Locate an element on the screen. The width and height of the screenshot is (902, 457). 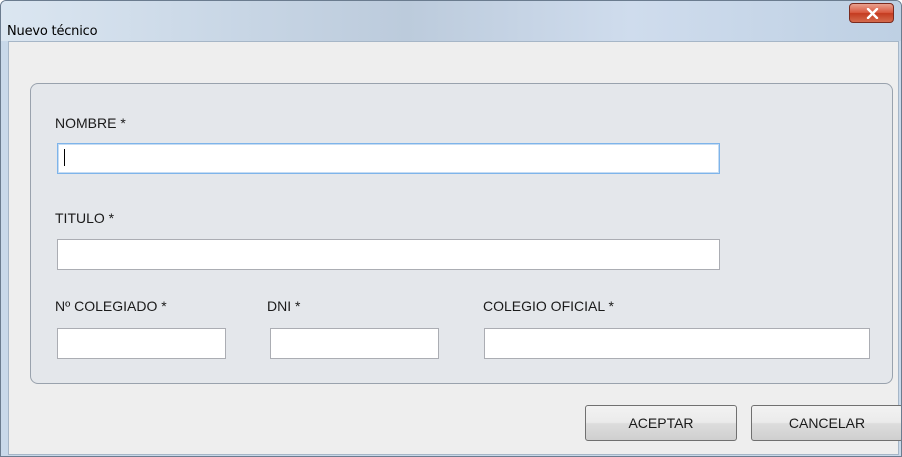
colegiado-input is located at coordinates (141, 343).